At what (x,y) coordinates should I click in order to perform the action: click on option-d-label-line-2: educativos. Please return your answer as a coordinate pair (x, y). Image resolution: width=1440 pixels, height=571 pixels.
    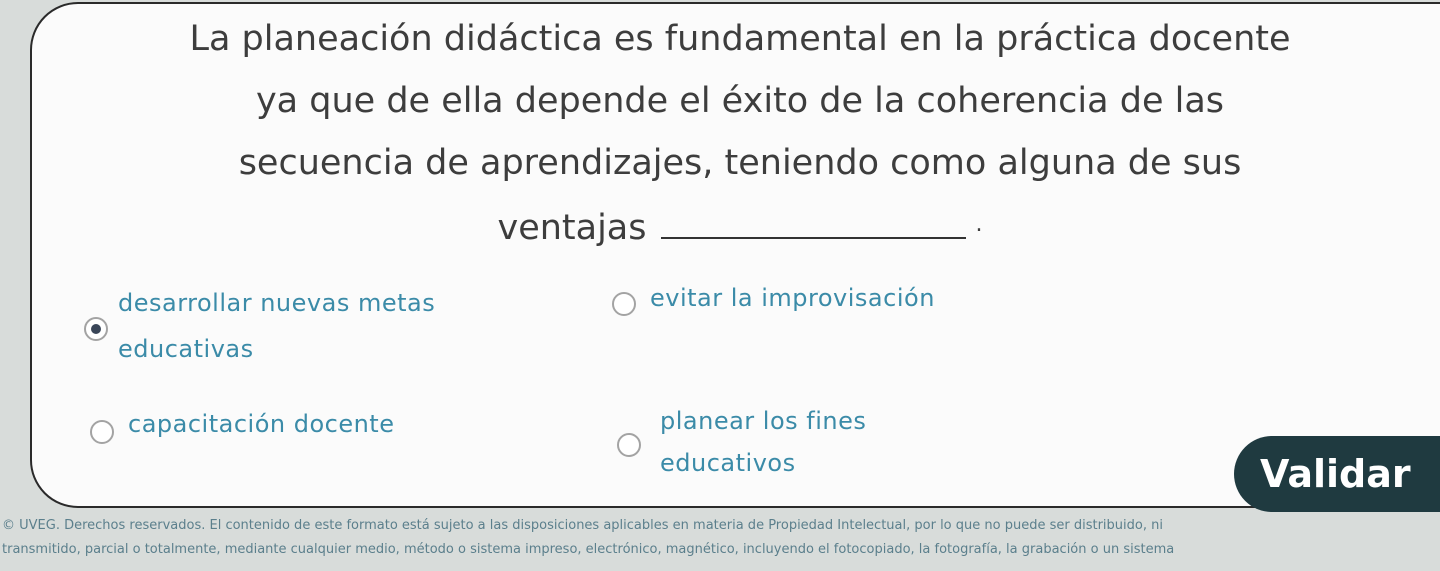
    Looking at the image, I should click on (728, 463).